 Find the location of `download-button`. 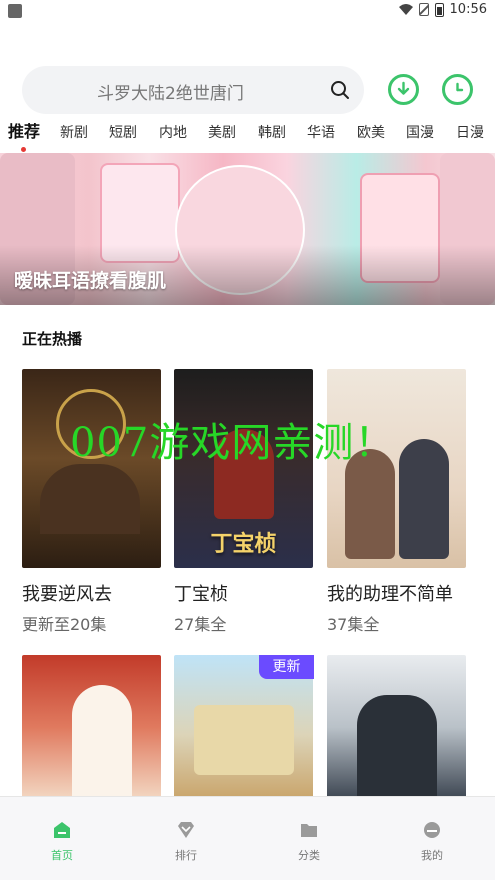

download-button is located at coordinates (403, 89).